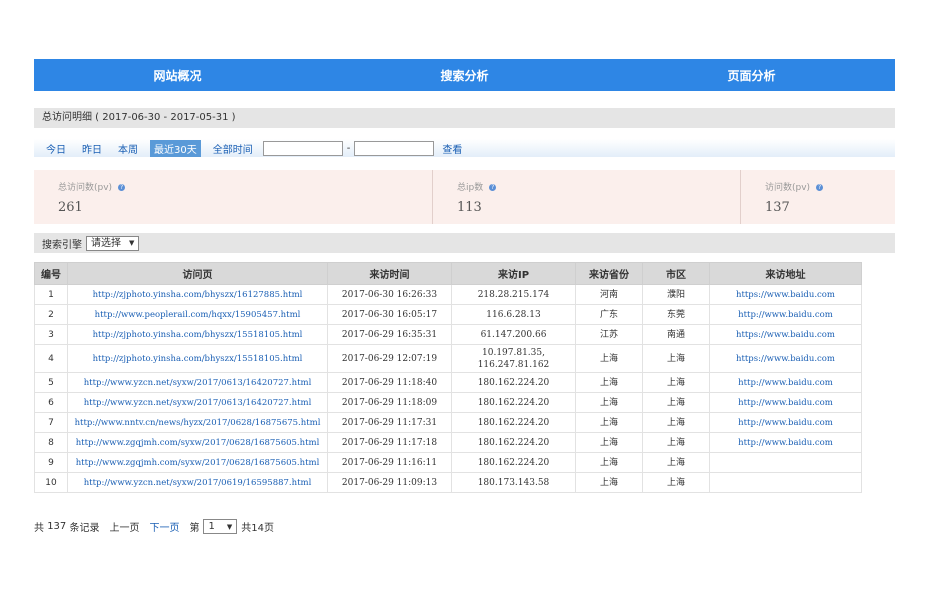 The height and width of the screenshot is (612, 925). I want to click on cell-time: 2017-06-29 11:17:18, so click(389, 442).